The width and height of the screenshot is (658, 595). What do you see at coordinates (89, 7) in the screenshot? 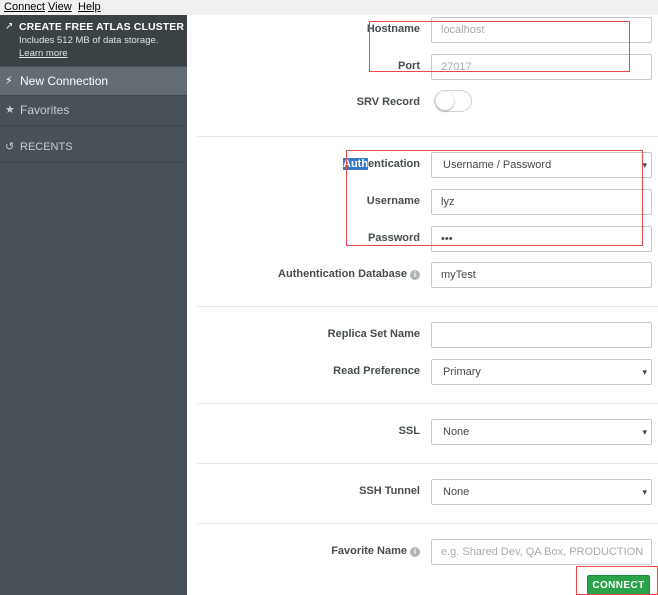
I see `menu-help: Help` at bounding box center [89, 7].